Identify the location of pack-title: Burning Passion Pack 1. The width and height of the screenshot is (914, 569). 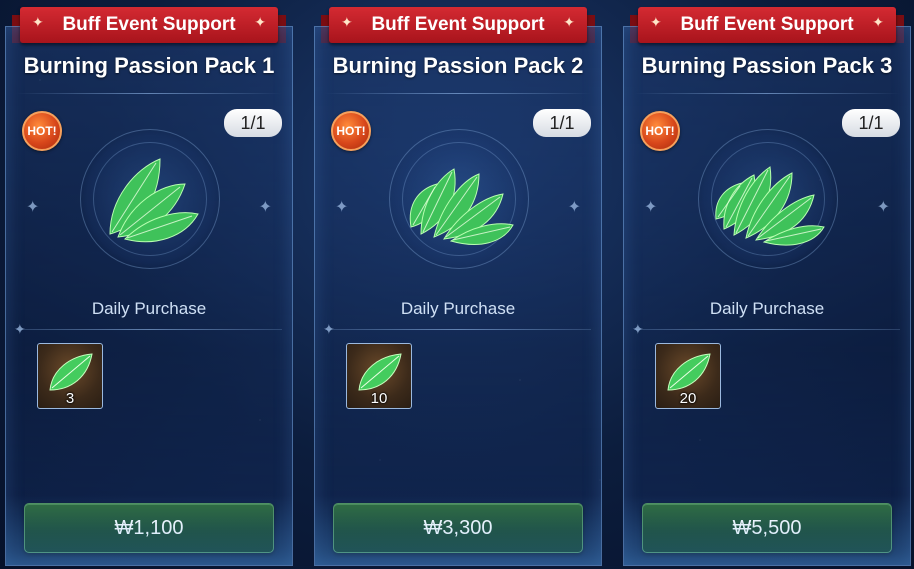
(149, 65).